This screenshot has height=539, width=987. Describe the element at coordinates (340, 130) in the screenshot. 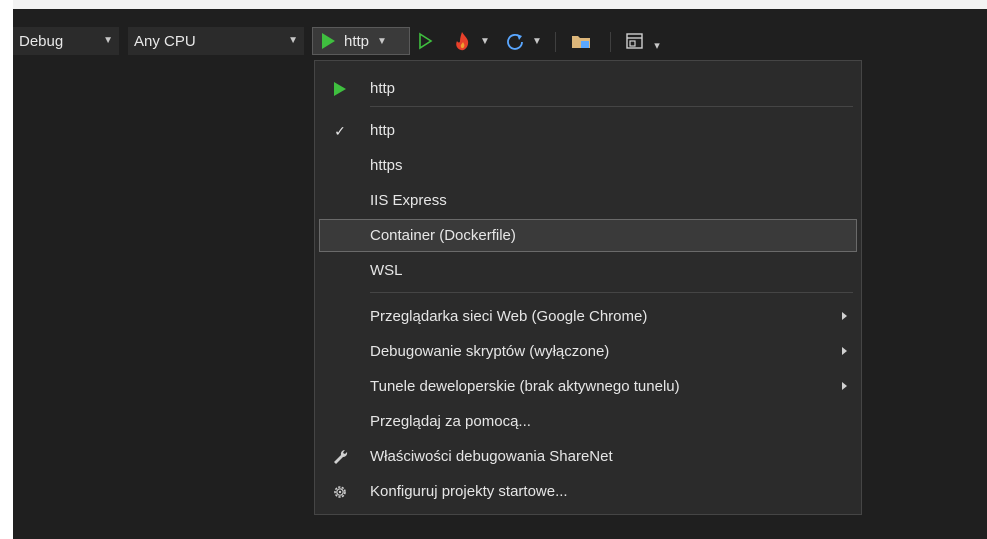

I see `checkmark-icon: ✓` at that location.